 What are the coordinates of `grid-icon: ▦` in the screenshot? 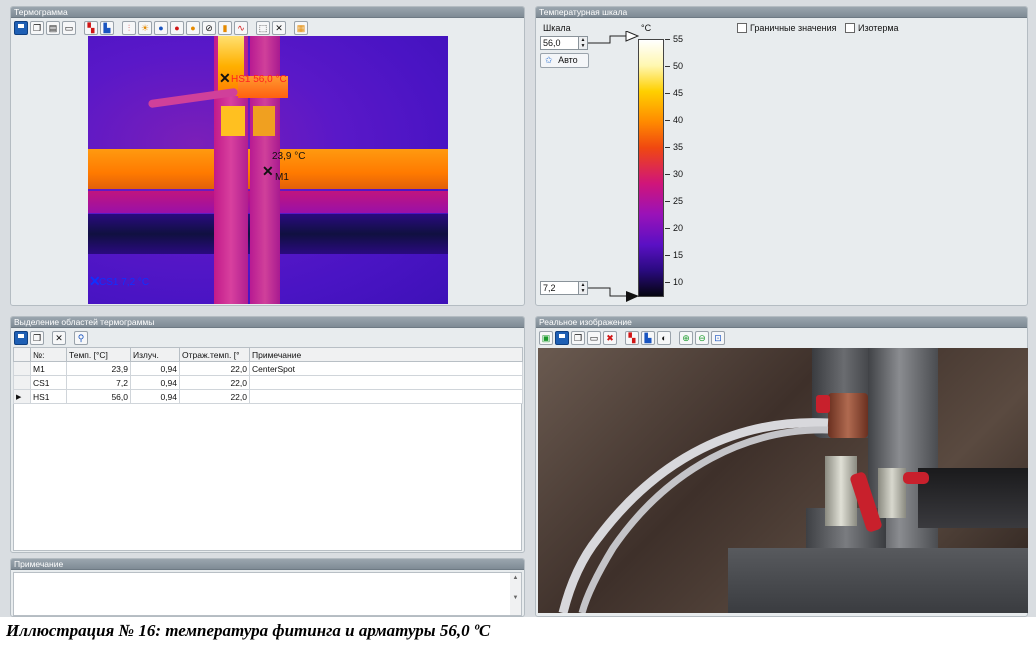 It's located at (301, 28).